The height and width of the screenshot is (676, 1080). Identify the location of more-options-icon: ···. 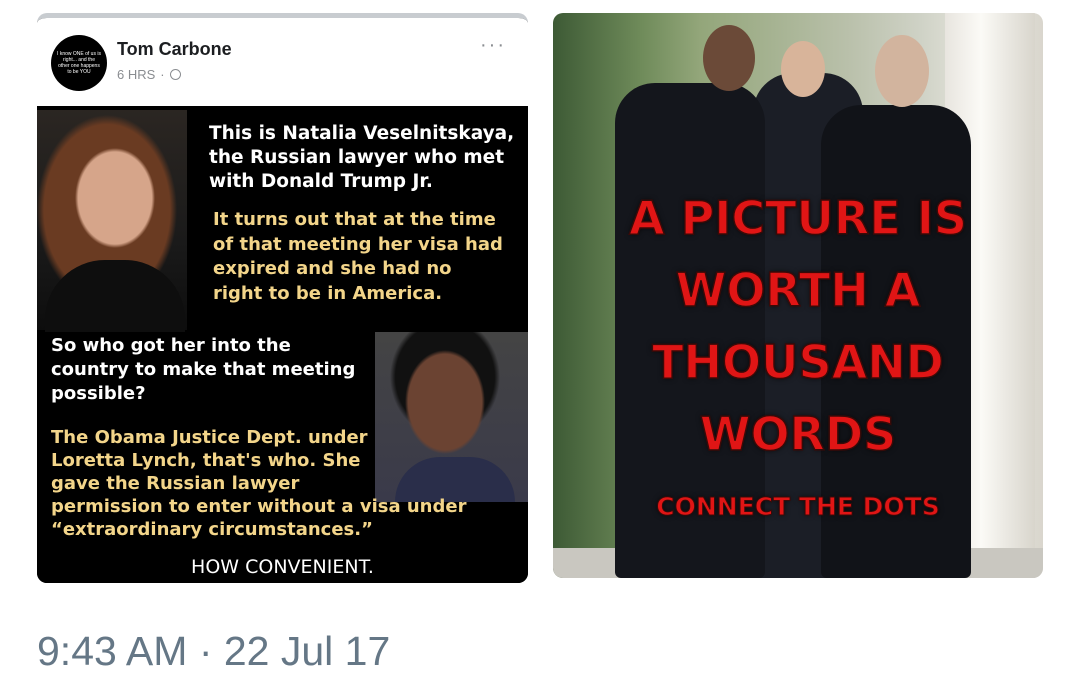
(493, 45).